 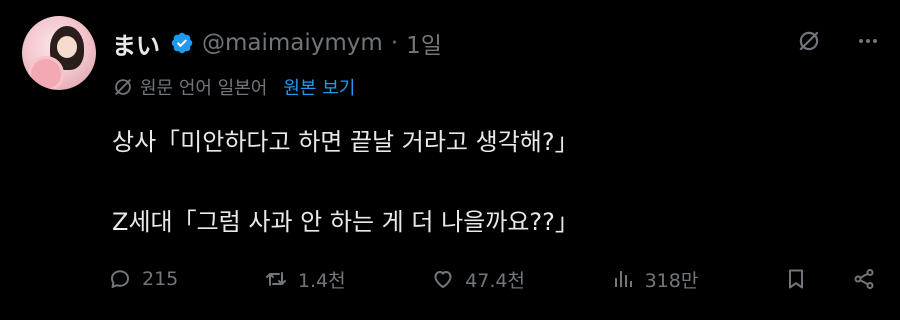 I want to click on like-button: 47.4천, so click(x=478, y=279).